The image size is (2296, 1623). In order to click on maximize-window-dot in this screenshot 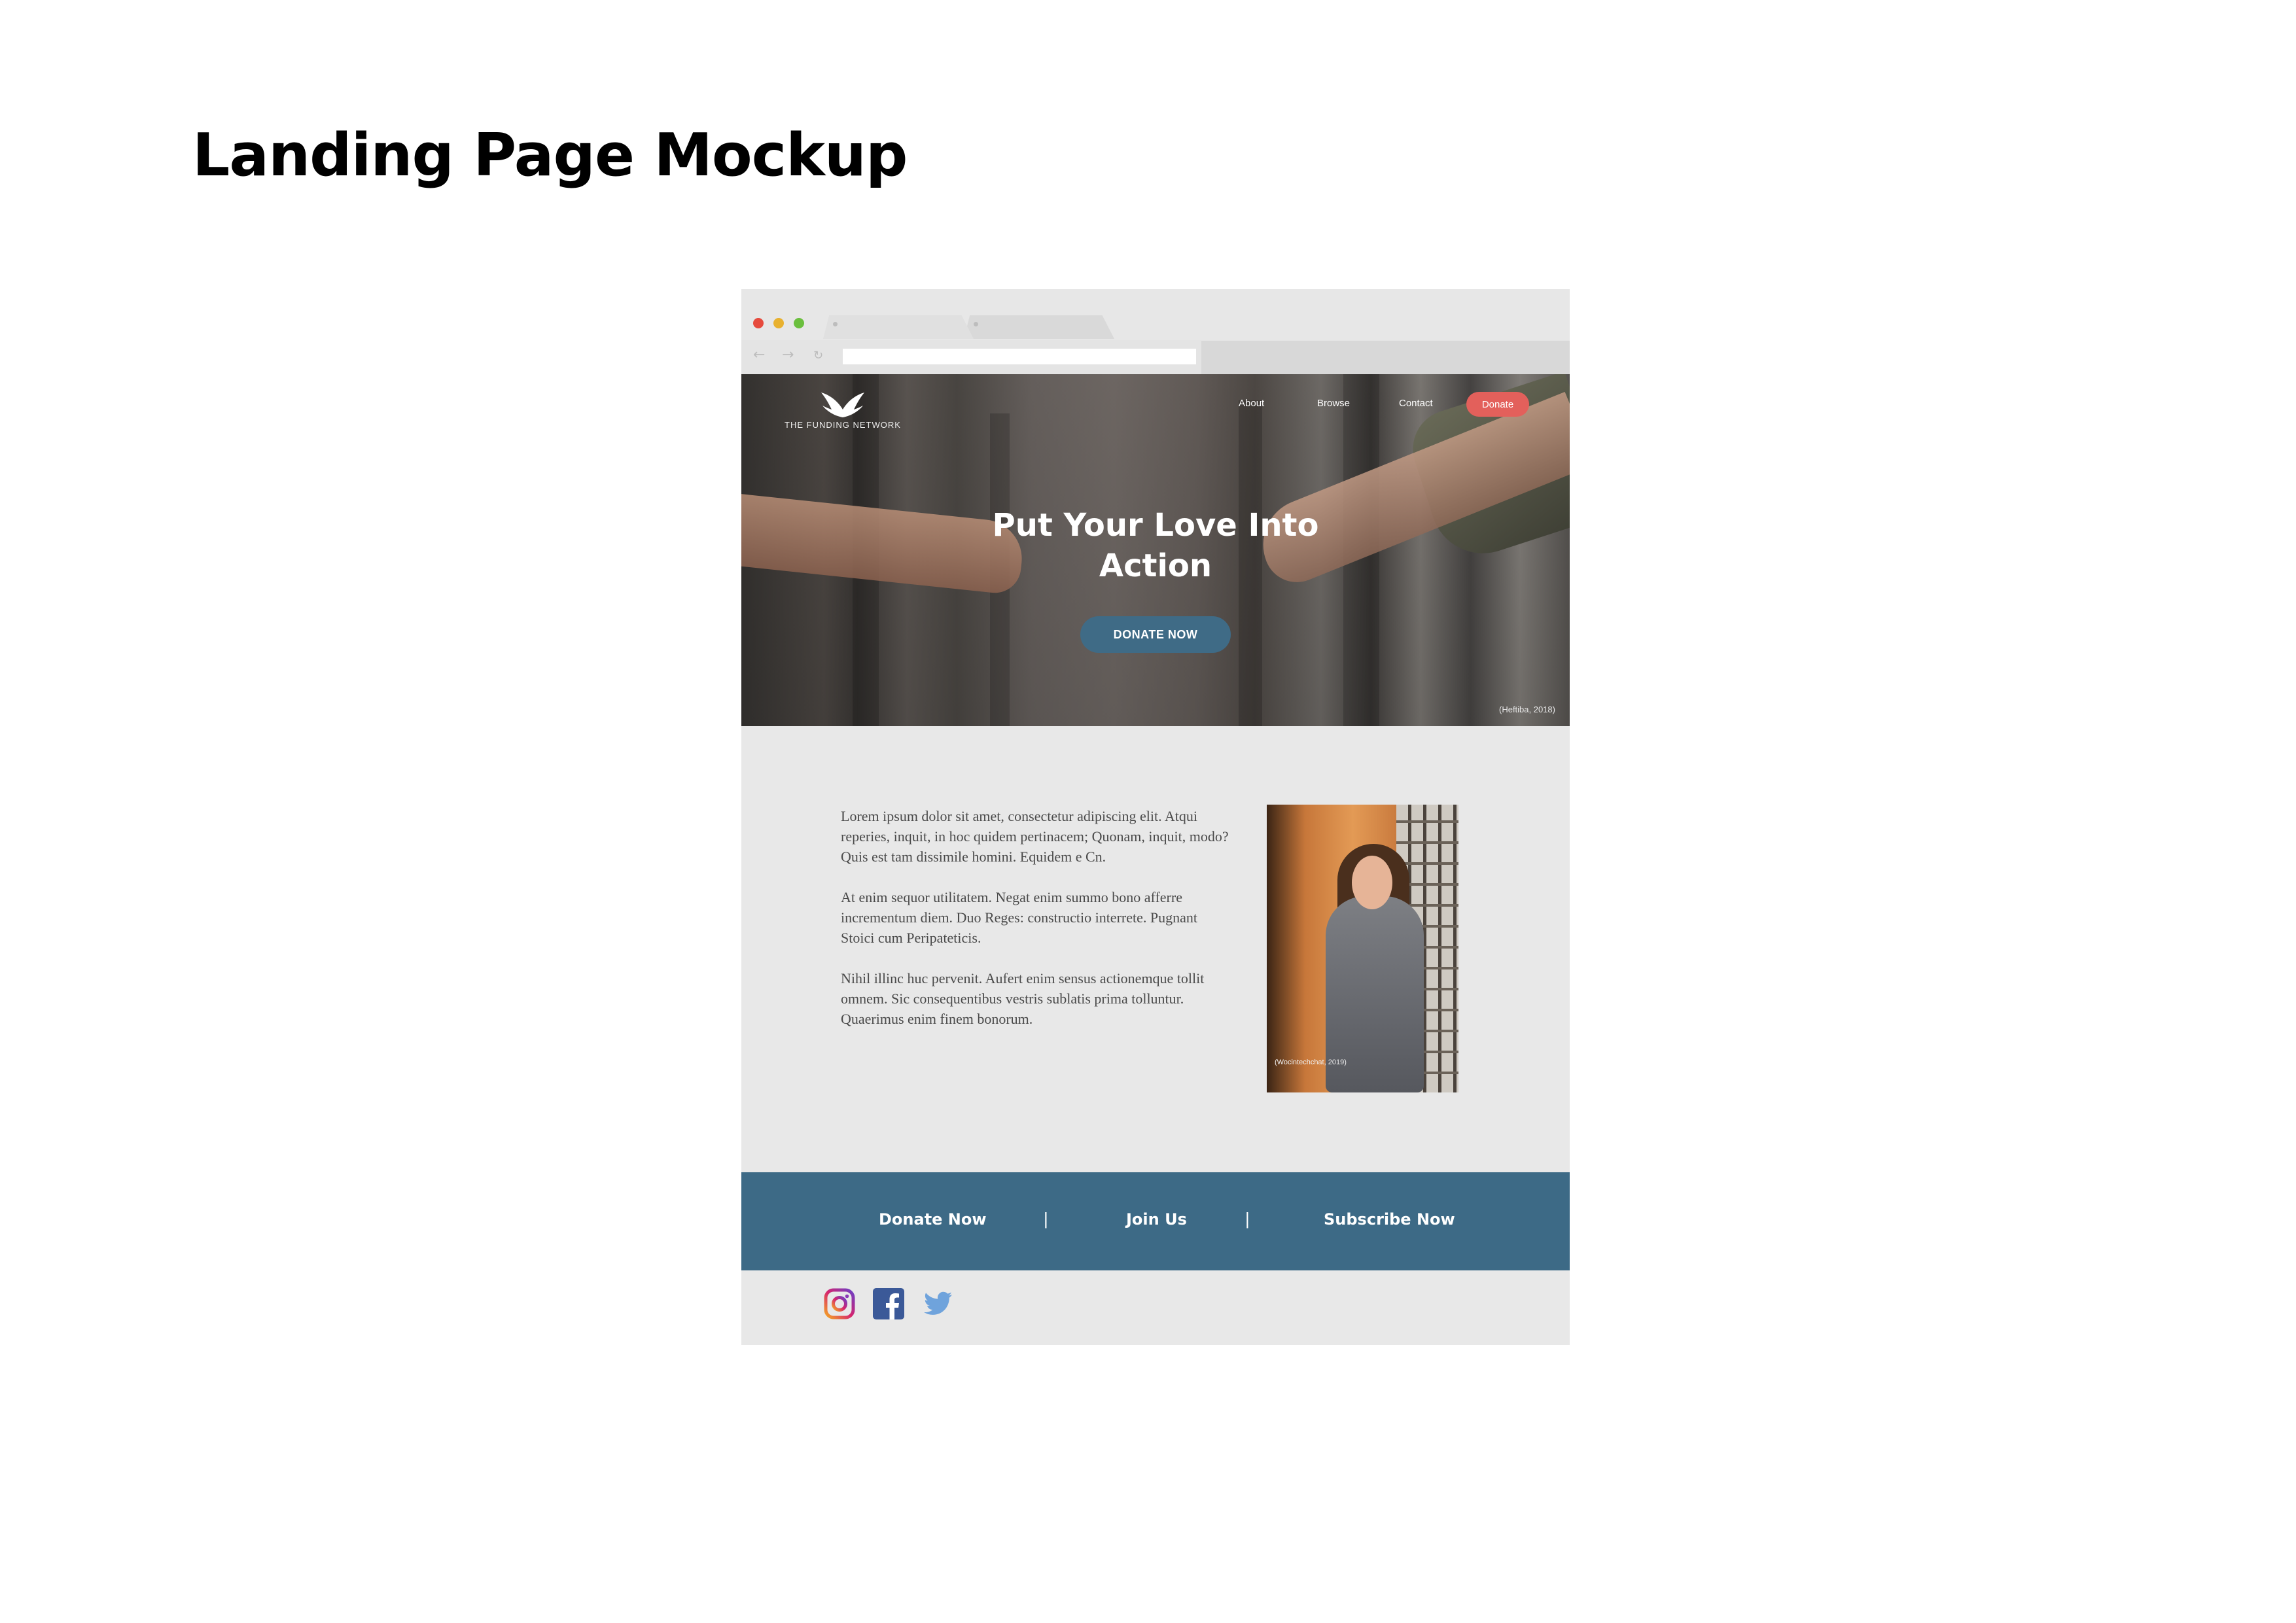, I will do `click(799, 323)`.